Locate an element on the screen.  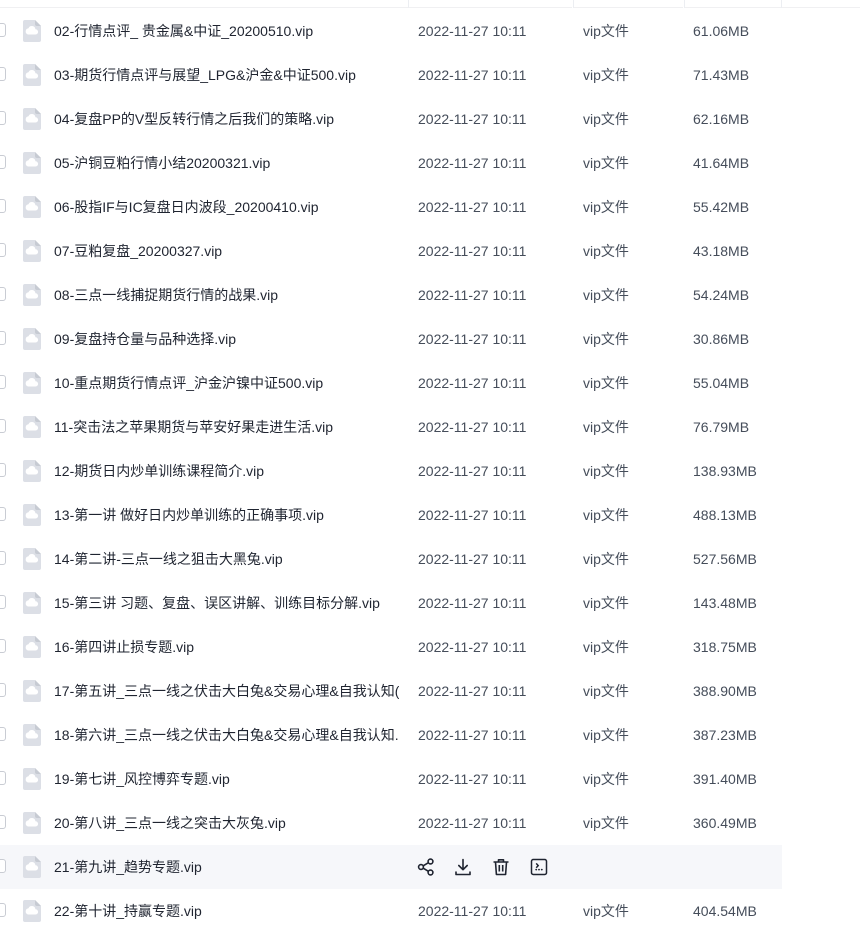
file-name: 19-第七讲_风控博弈专题.vip is located at coordinates (226, 779).